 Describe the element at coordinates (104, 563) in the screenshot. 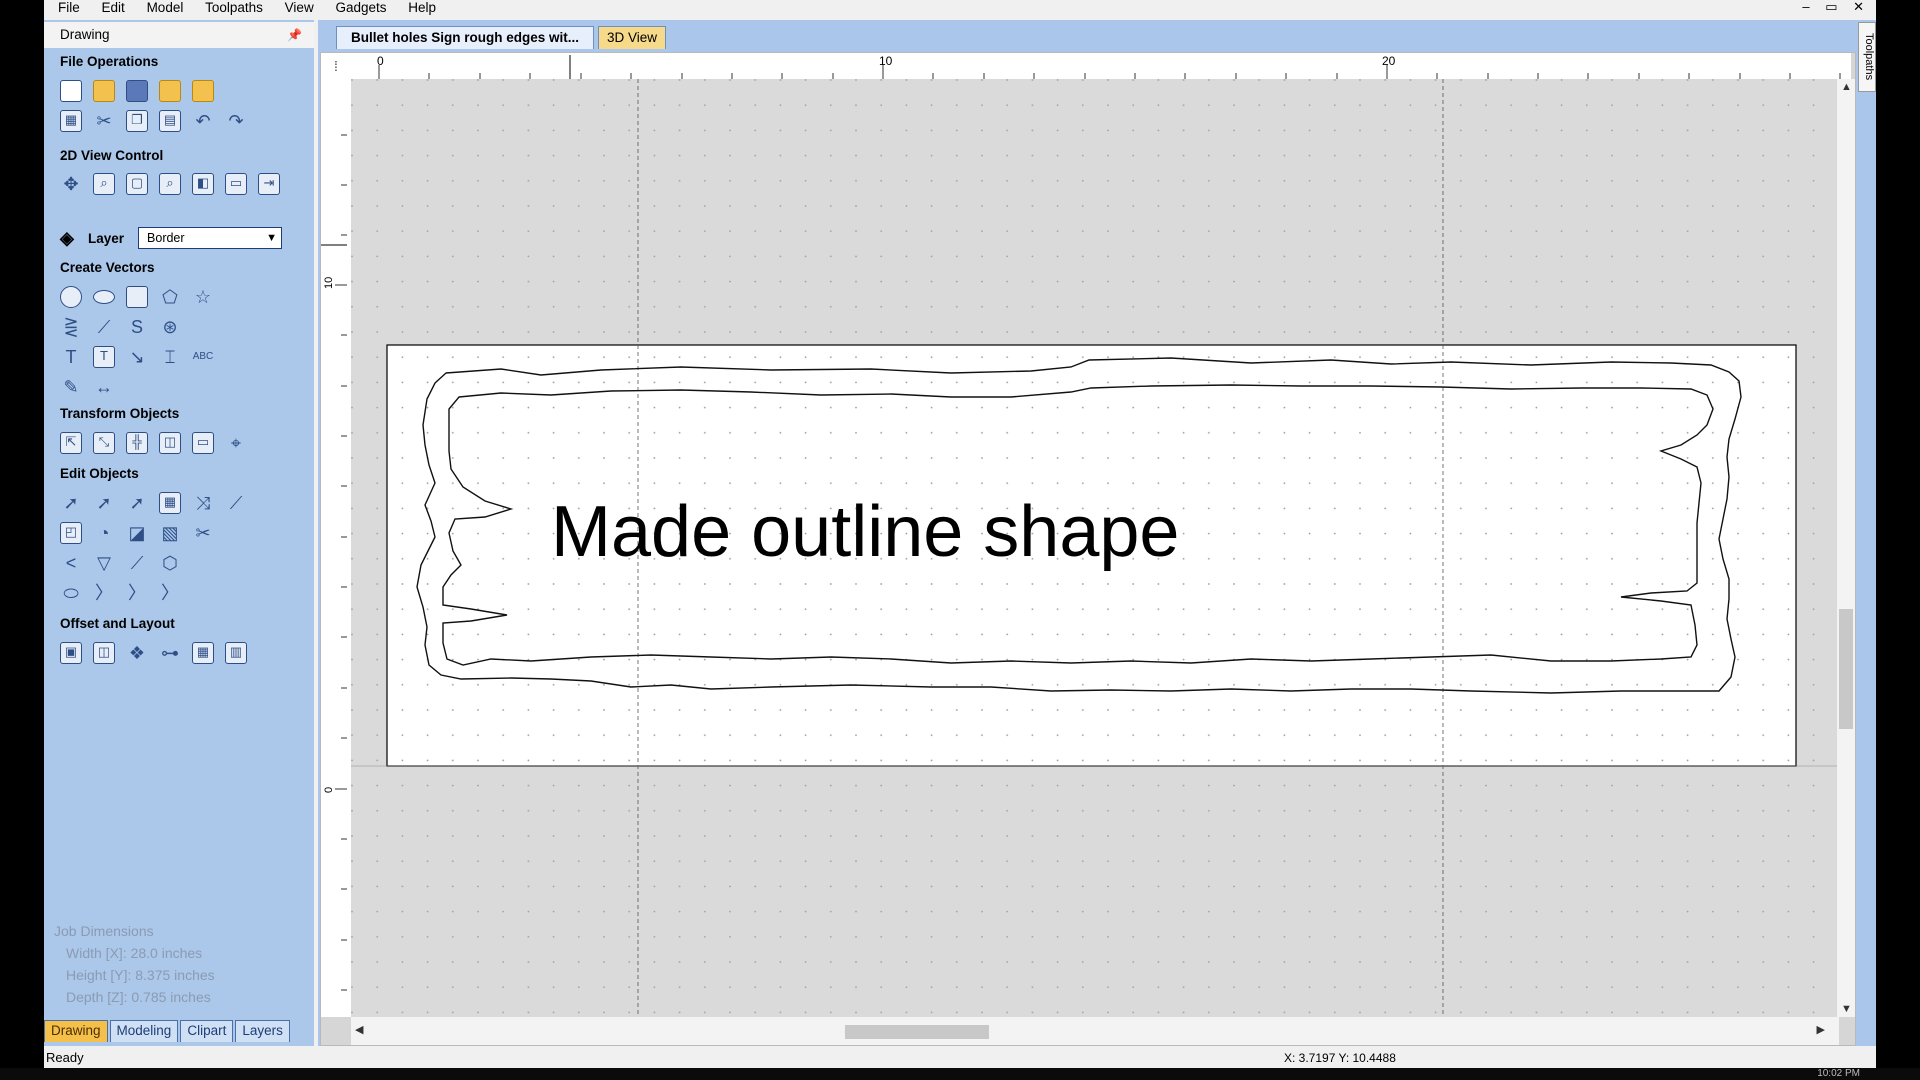

I see `curve-fit-icon: ▽` at that location.